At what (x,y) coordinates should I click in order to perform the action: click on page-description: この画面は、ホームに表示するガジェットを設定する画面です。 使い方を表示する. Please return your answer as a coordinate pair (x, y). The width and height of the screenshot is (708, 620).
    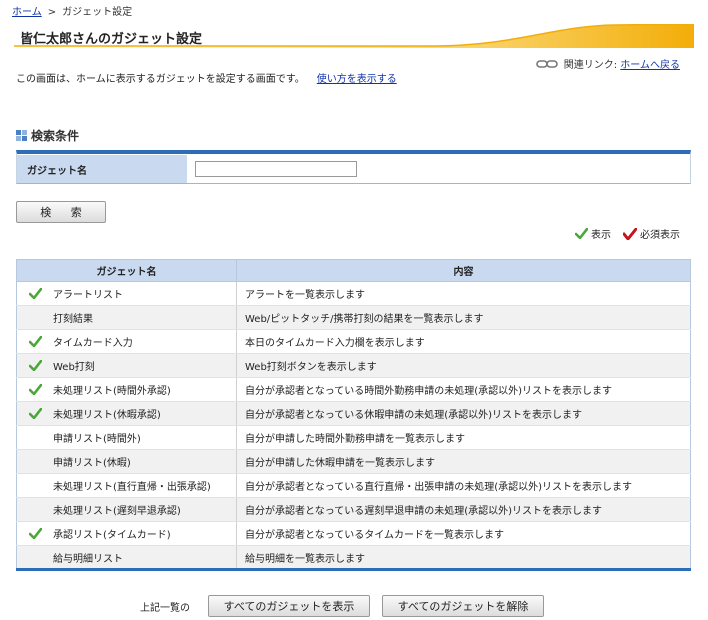
    Looking at the image, I should click on (206, 77).